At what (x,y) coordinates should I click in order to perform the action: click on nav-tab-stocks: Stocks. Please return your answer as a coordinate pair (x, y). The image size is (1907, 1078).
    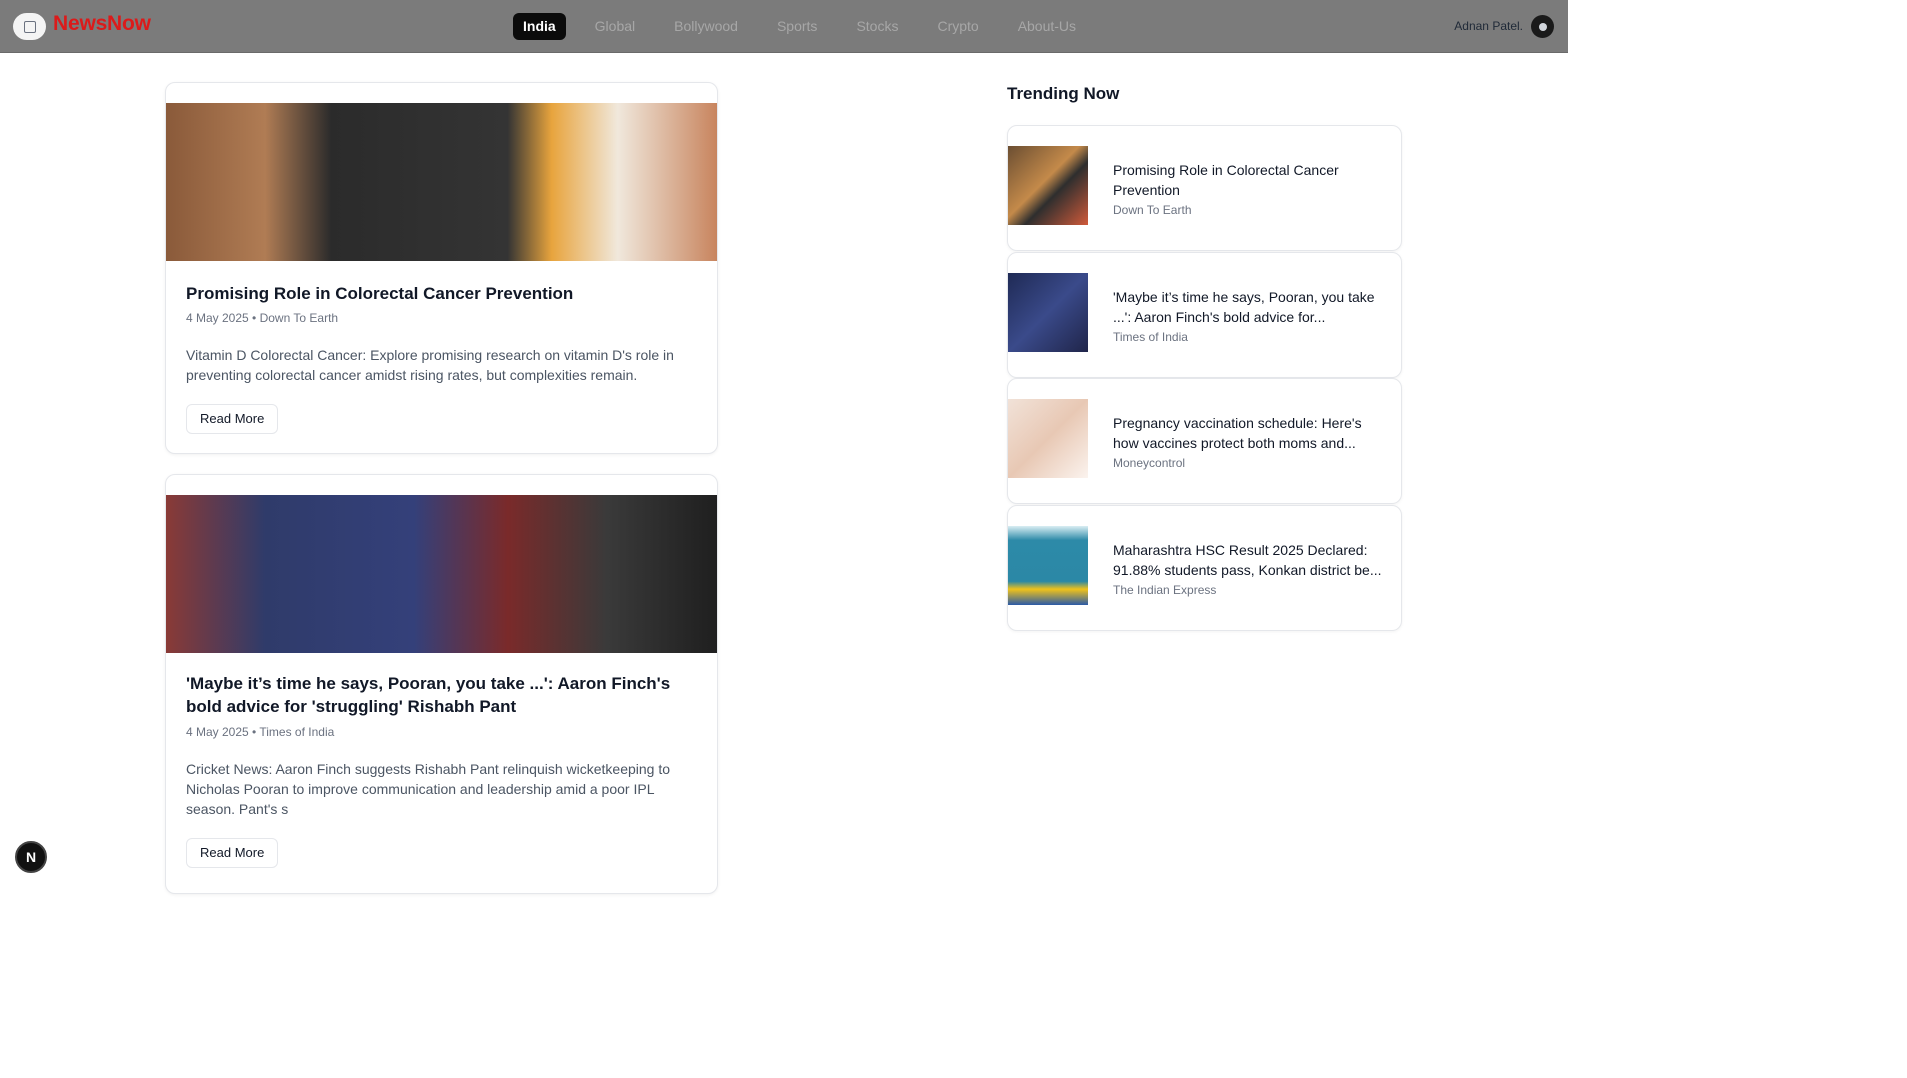
    Looking at the image, I should click on (877, 26).